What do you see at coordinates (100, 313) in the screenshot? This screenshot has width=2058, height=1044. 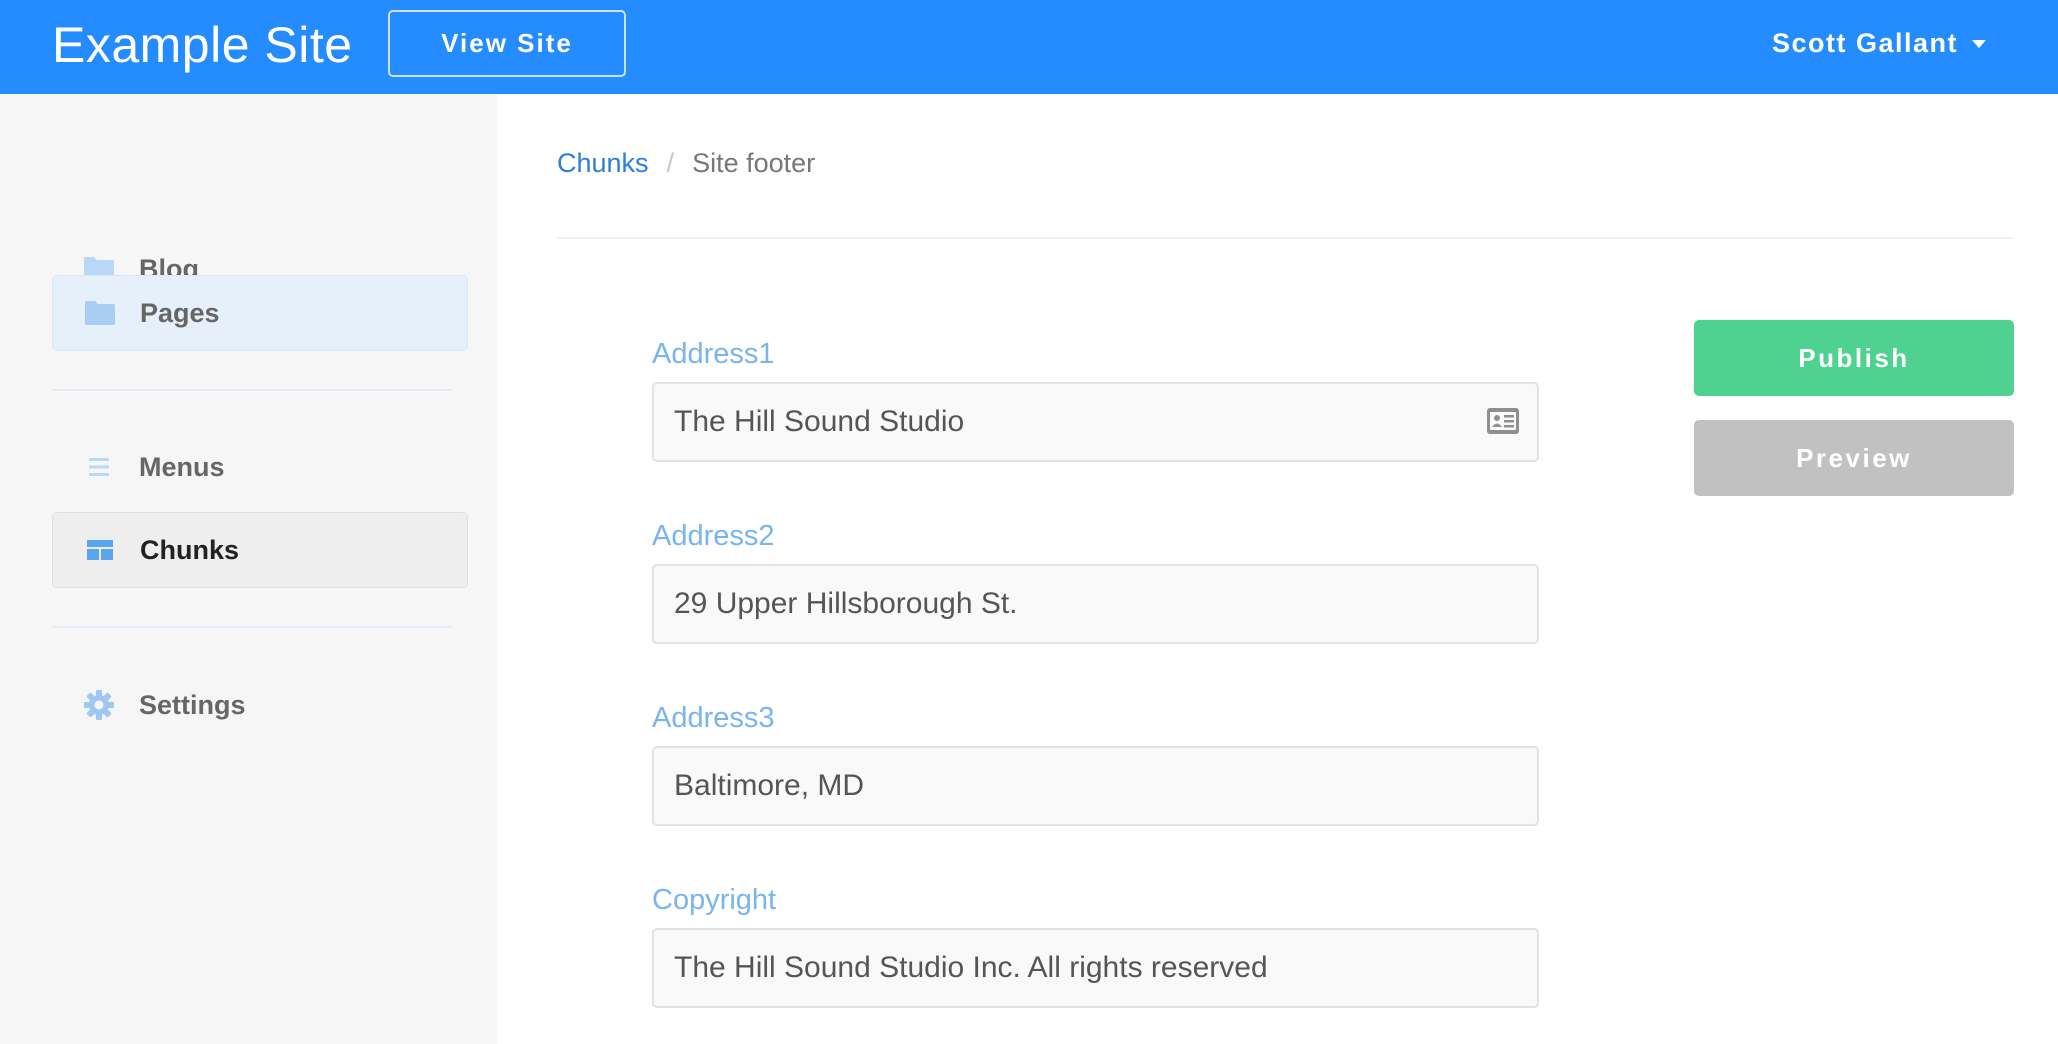 I see `folder-icon` at bounding box center [100, 313].